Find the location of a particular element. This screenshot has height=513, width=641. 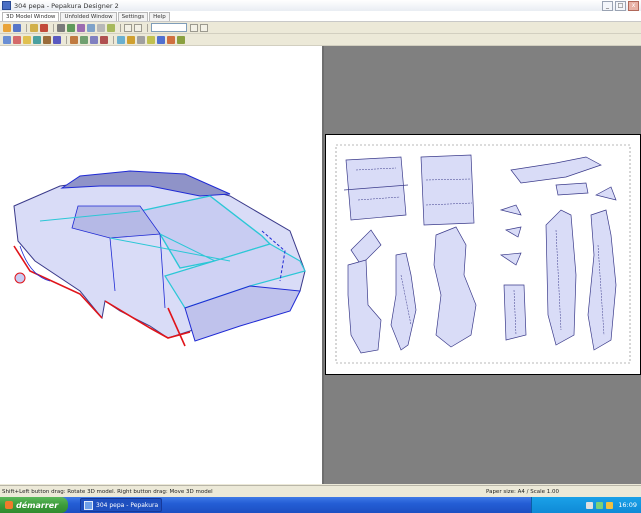

cut-icon is located at coordinates (101, 27).